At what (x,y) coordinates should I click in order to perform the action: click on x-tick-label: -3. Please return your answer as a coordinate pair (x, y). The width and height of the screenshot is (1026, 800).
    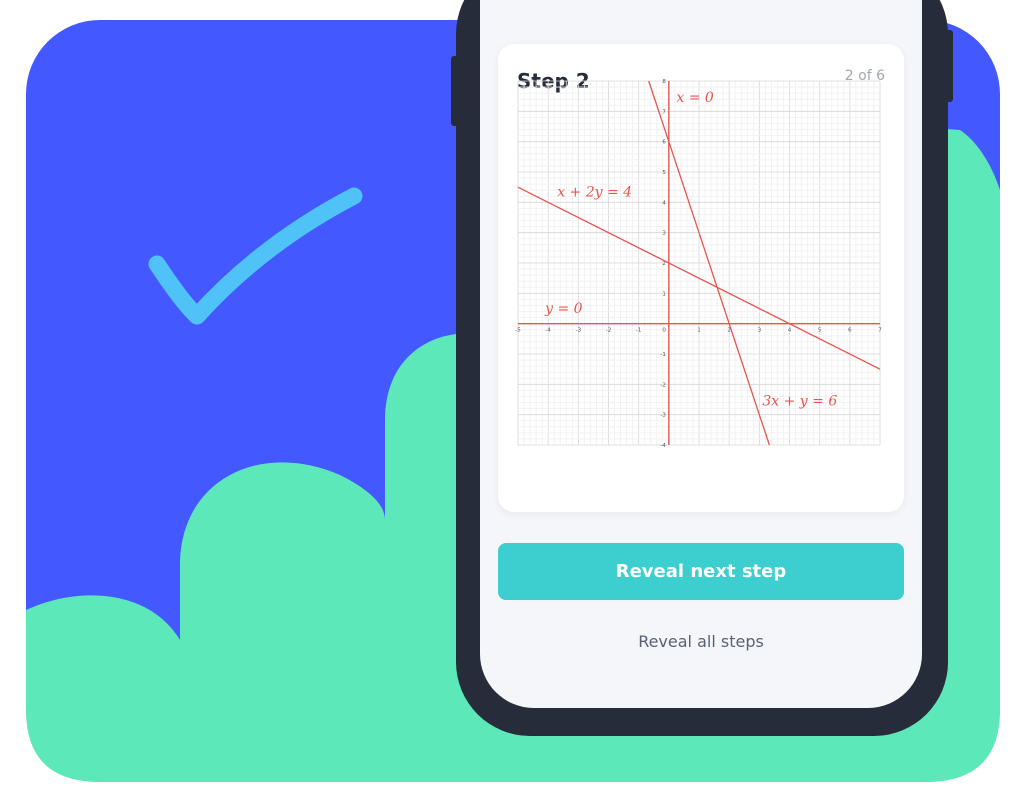
    Looking at the image, I should click on (579, 331).